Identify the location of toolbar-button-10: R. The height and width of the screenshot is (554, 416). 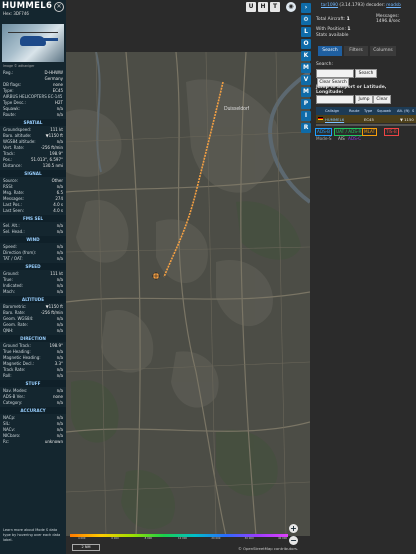
(306, 128).